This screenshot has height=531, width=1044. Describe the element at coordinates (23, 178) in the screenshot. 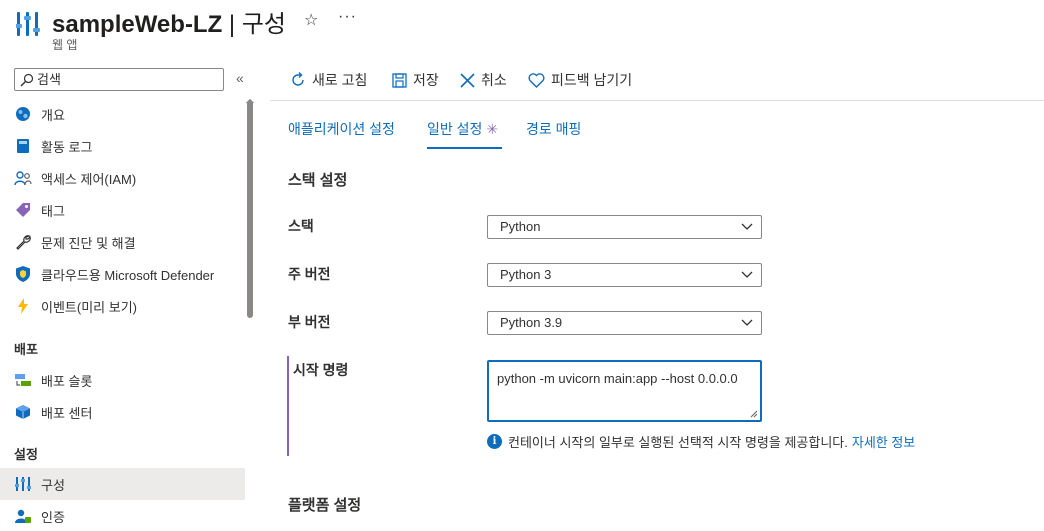

I see `people-icon` at that location.